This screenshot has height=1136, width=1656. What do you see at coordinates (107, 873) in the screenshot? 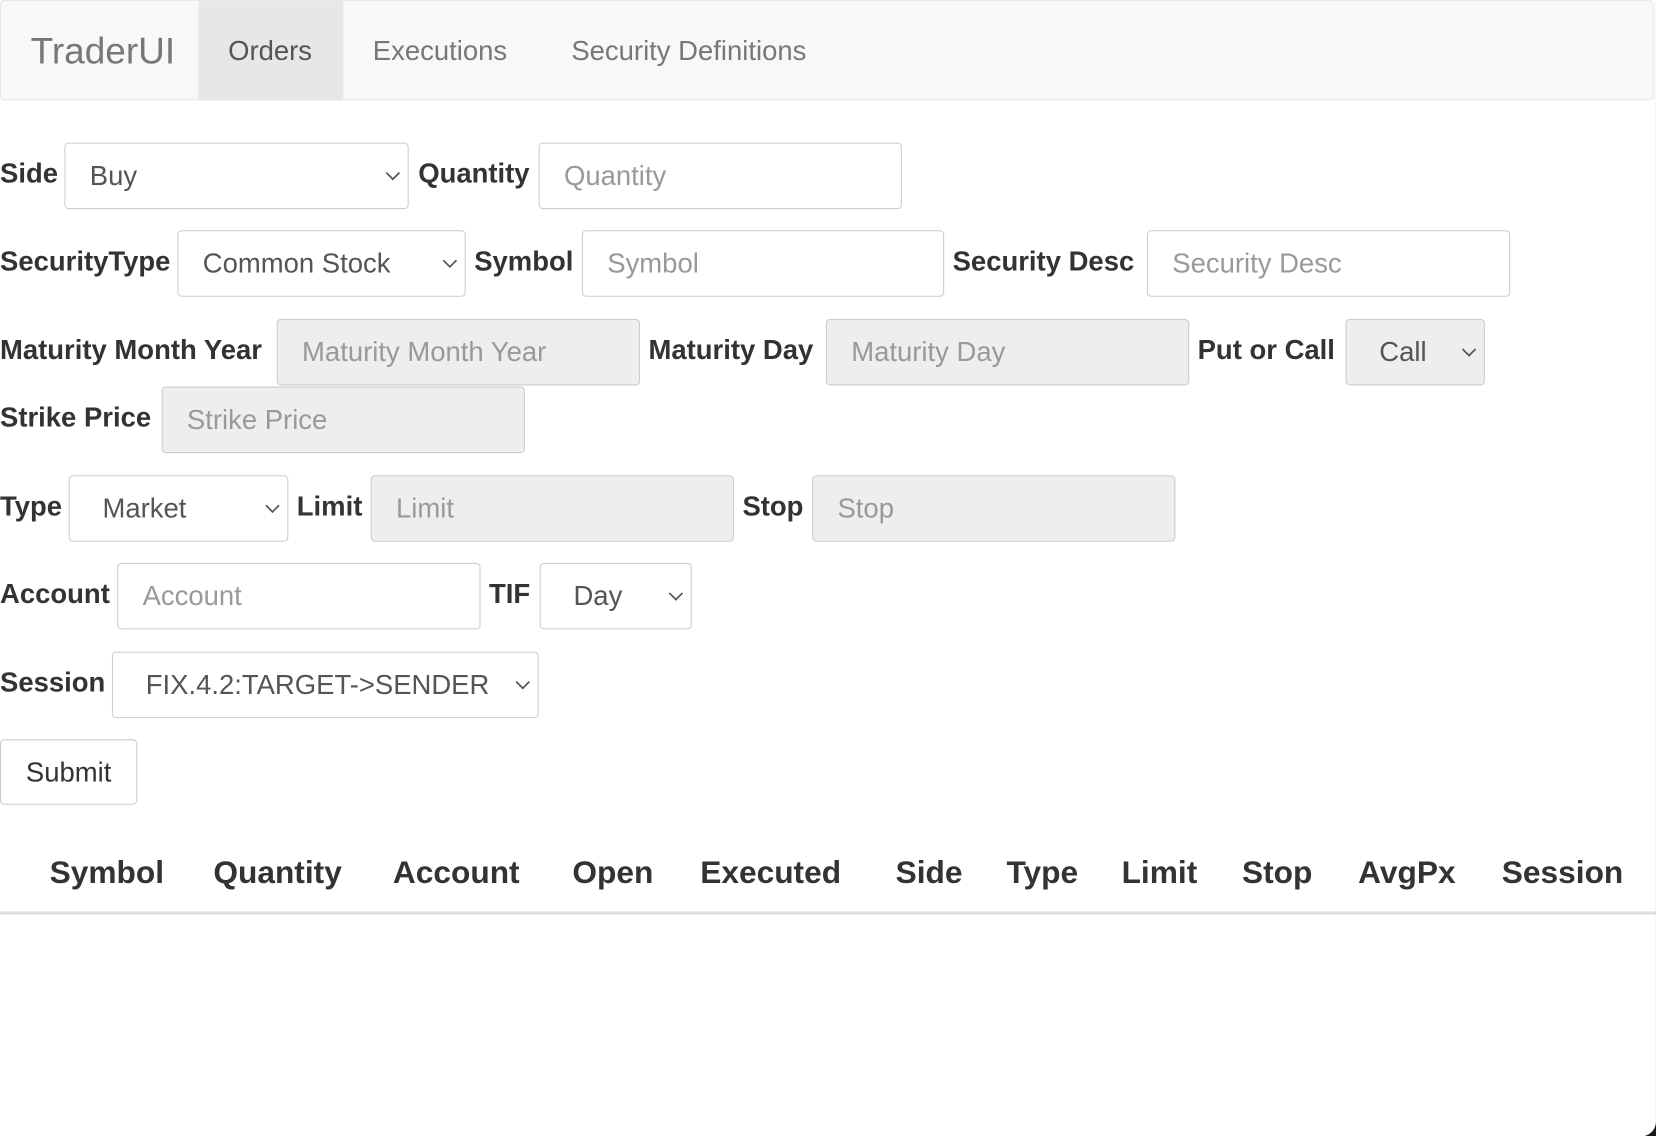
I see `column-header-symbol: Symbol` at bounding box center [107, 873].